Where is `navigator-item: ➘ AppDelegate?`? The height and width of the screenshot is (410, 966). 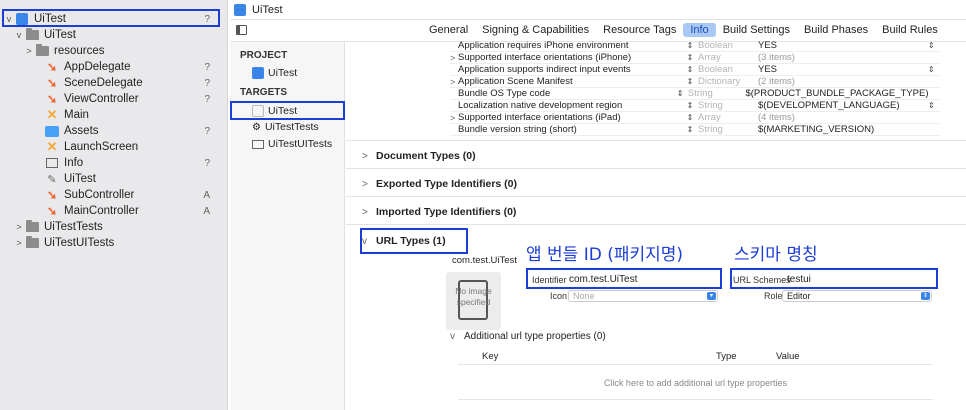 navigator-item: ➘ AppDelegate? is located at coordinates (113, 67).